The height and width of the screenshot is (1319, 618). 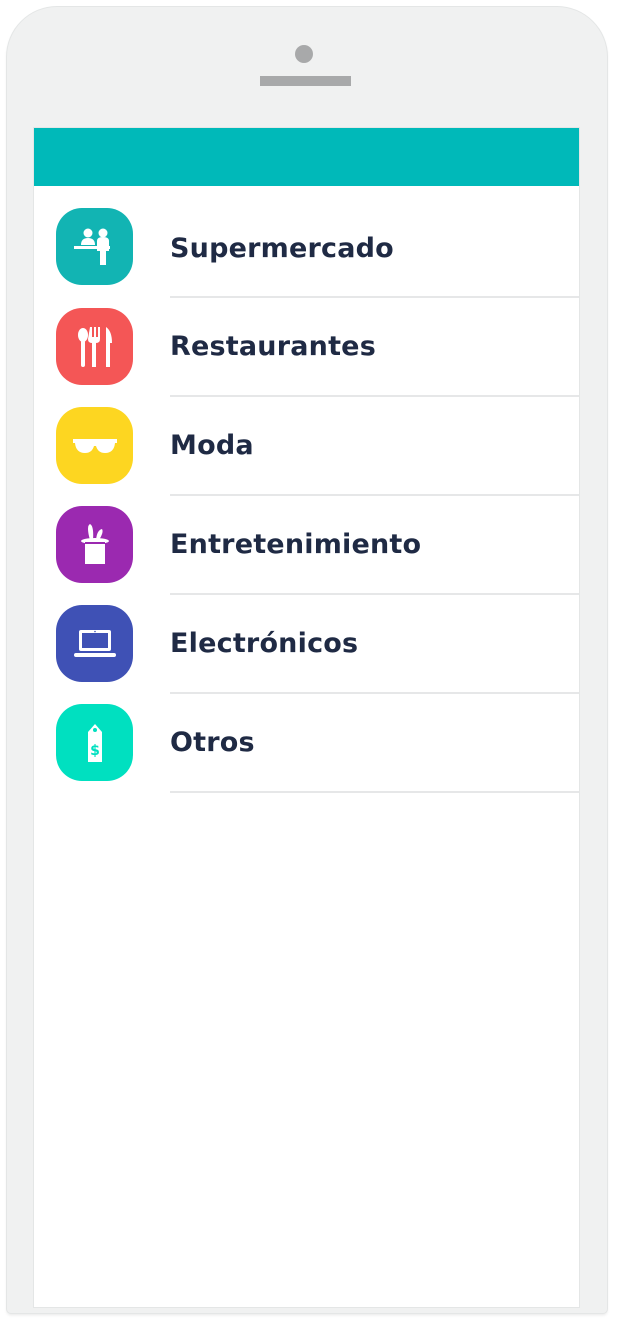 I want to click on phone-camera, so click(x=304, y=54).